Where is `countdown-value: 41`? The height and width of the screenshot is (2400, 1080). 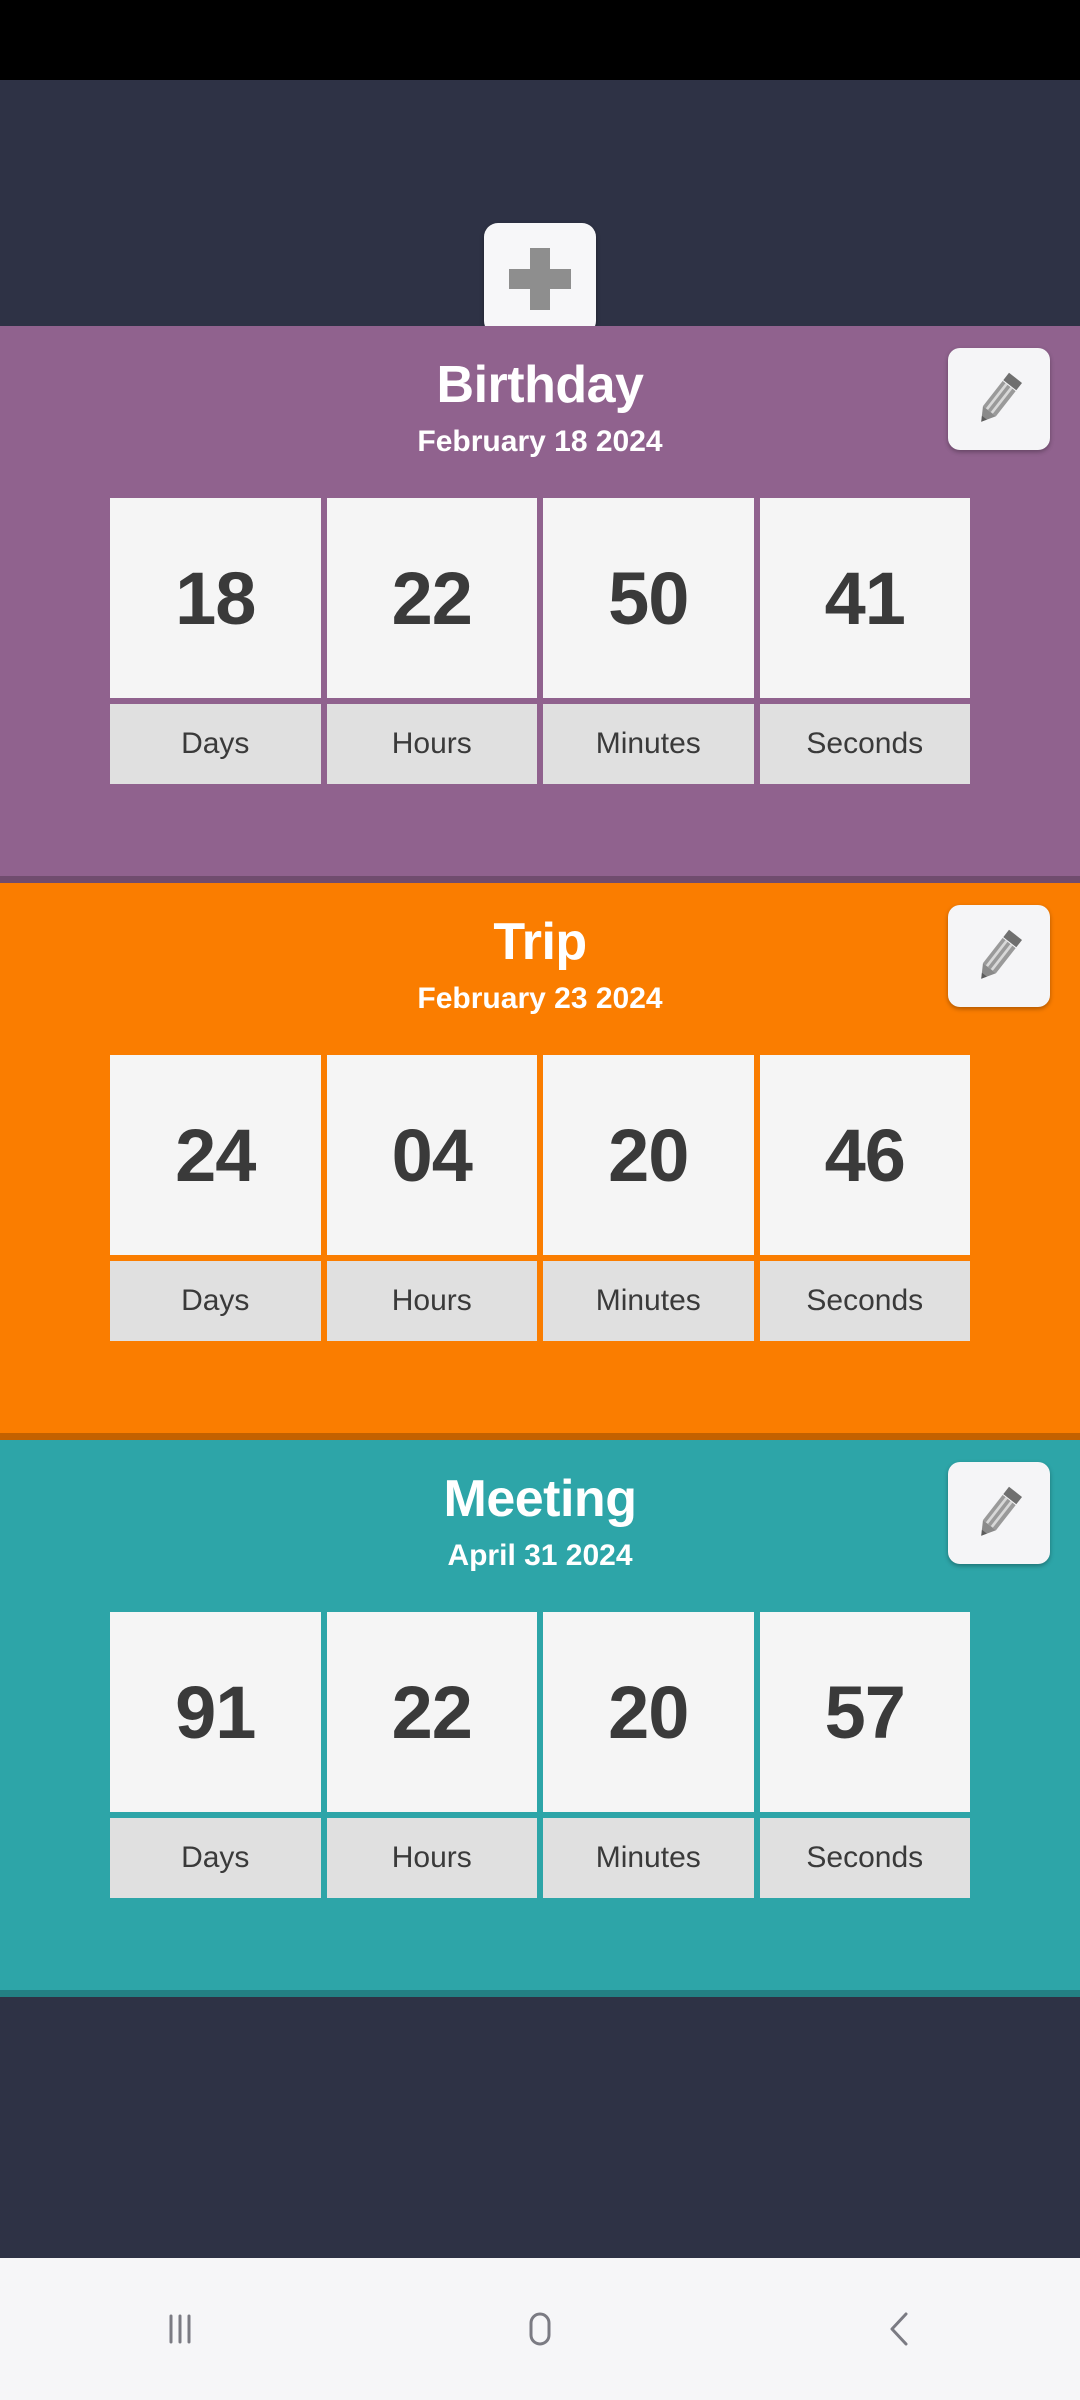
countdown-value: 41 is located at coordinates (864, 598).